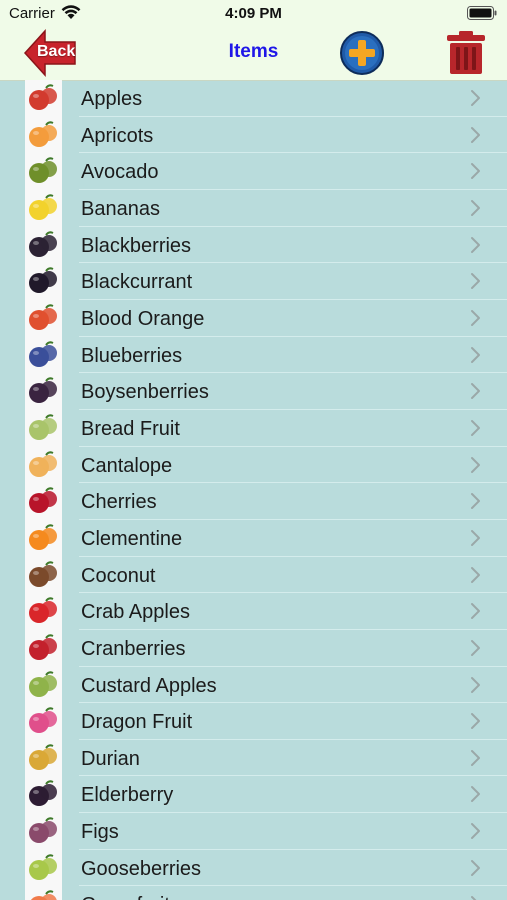  Describe the element at coordinates (253, 685) in the screenshot. I see `list-item: Custard Apples` at that location.